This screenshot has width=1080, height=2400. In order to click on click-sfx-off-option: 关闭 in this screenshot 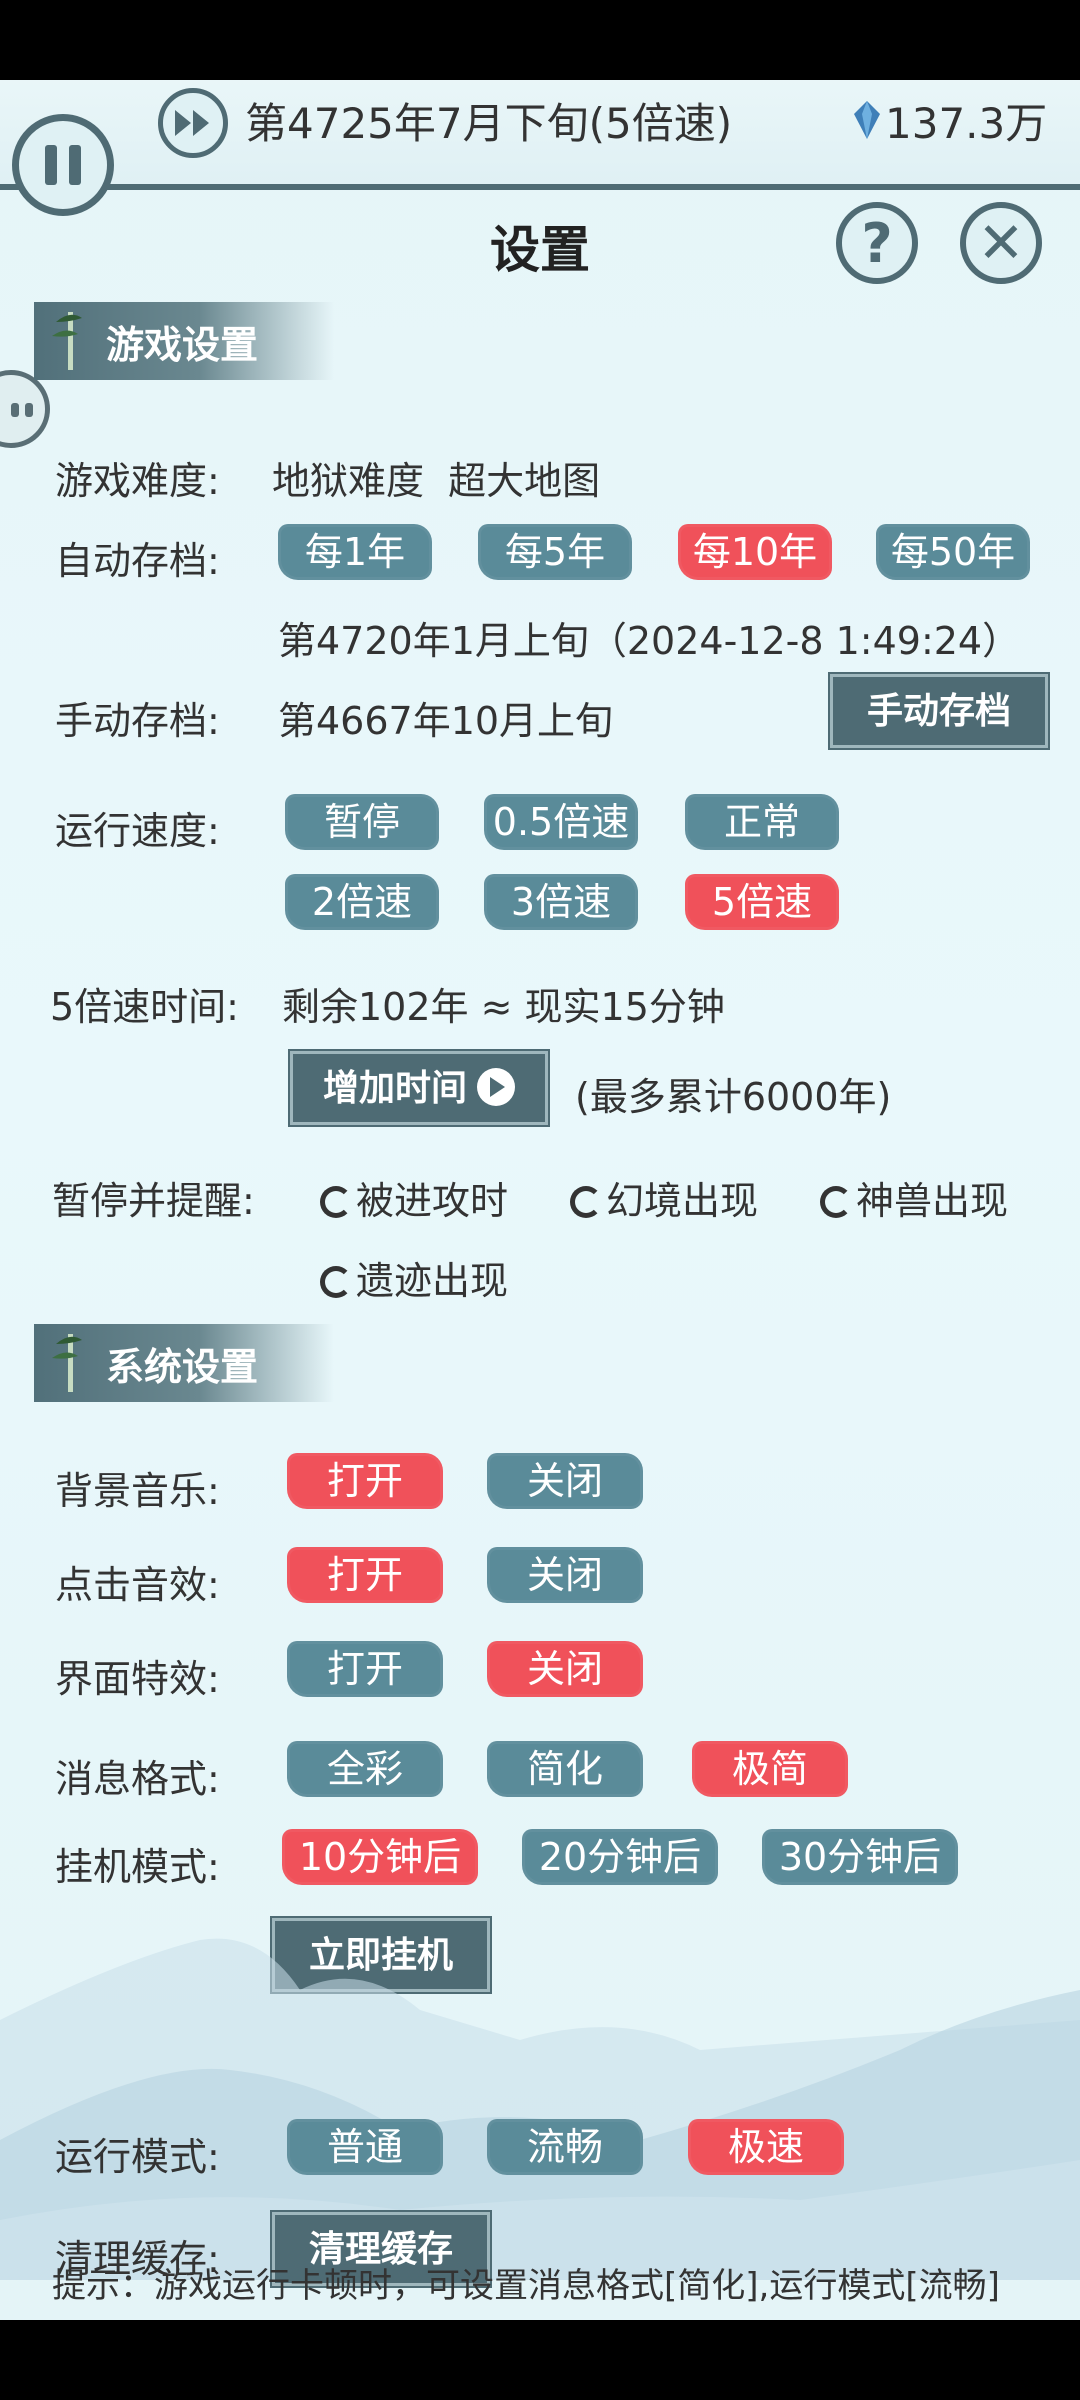, I will do `click(565, 1575)`.